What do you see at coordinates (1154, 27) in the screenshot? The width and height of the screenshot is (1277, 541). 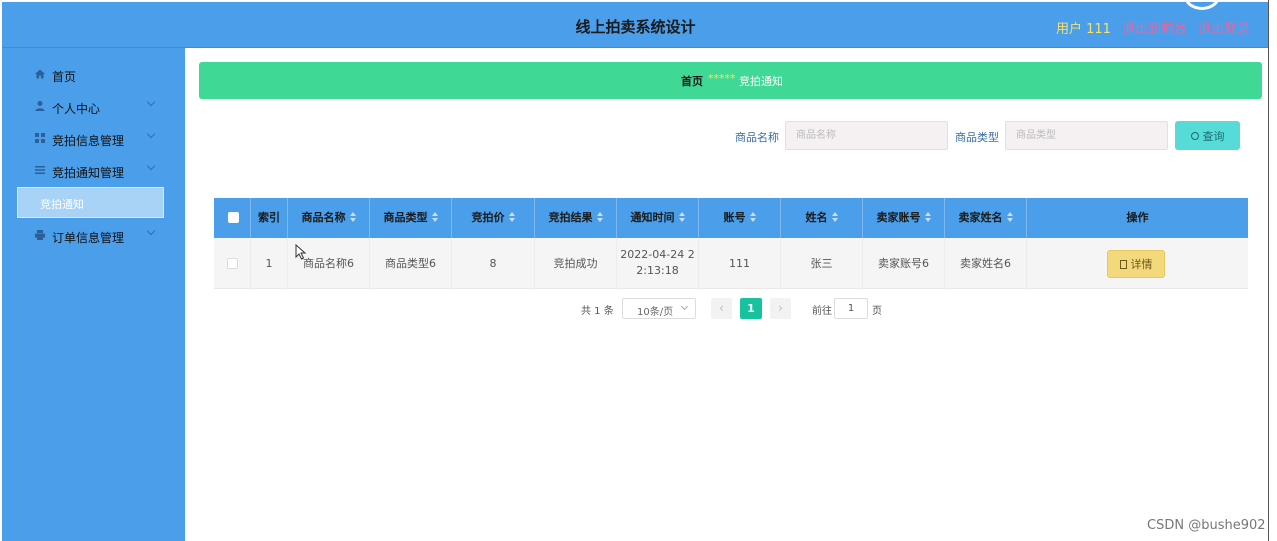 I see `back-to-front-link: 退出到前台` at bounding box center [1154, 27].